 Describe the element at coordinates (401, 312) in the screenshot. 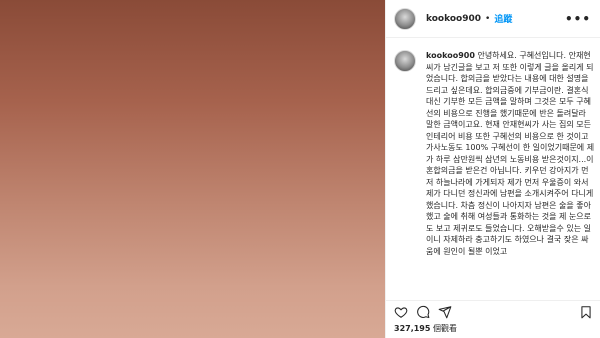

I see `heart-icon` at that location.